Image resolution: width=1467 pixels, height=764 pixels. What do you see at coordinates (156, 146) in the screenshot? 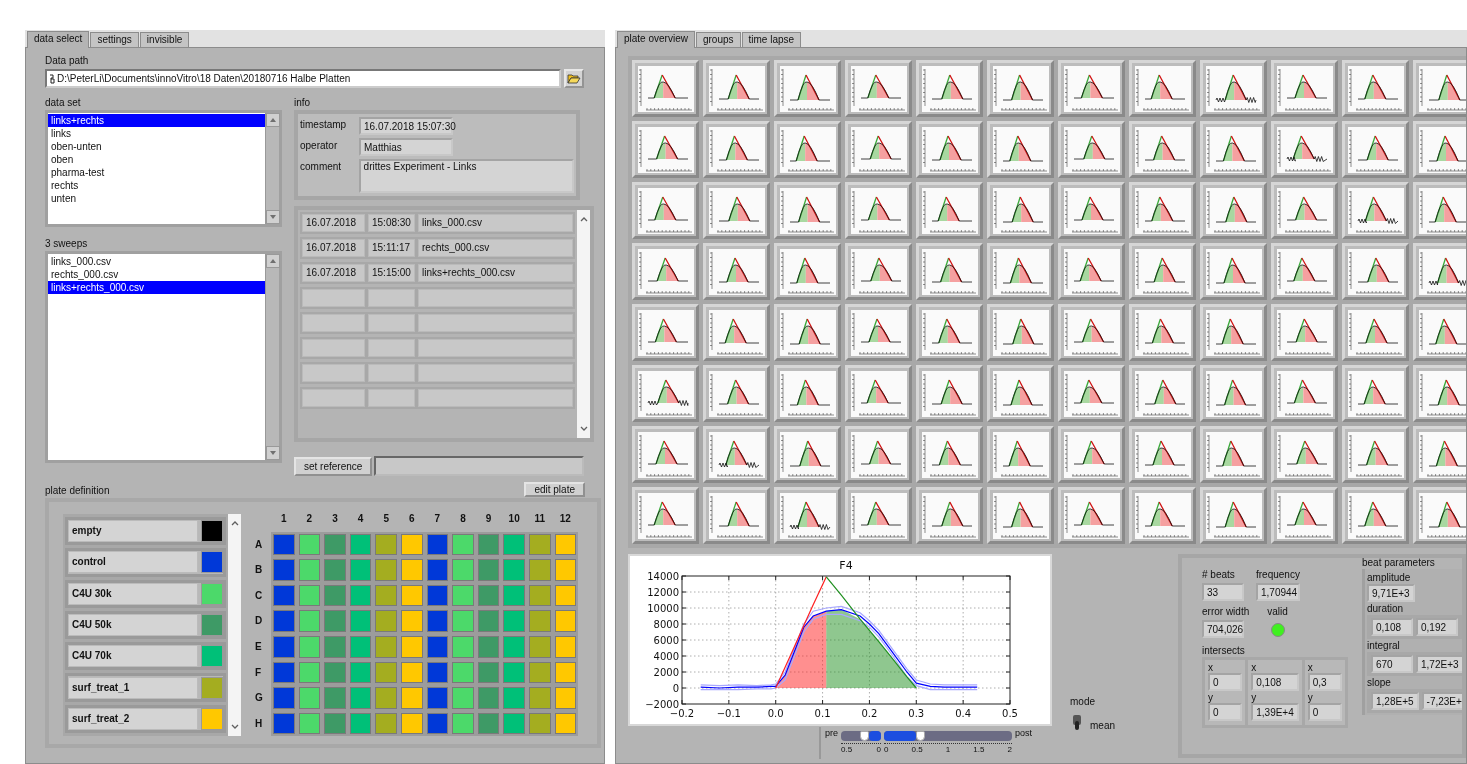
I see `list-item: oben-unten` at bounding box center [156, 146].